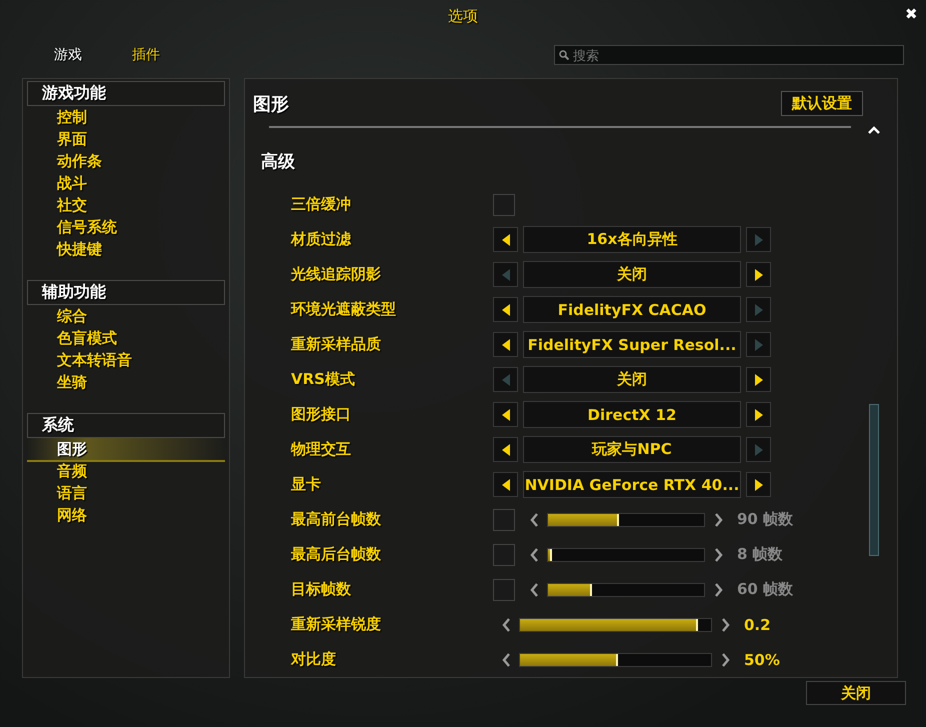 Image resolution: width=926 pixels, height=727 pixels. What do you see at coordinates (68, 55) in the screenshot?
I see `tab: 游戏` at bounding box center [68, 55].